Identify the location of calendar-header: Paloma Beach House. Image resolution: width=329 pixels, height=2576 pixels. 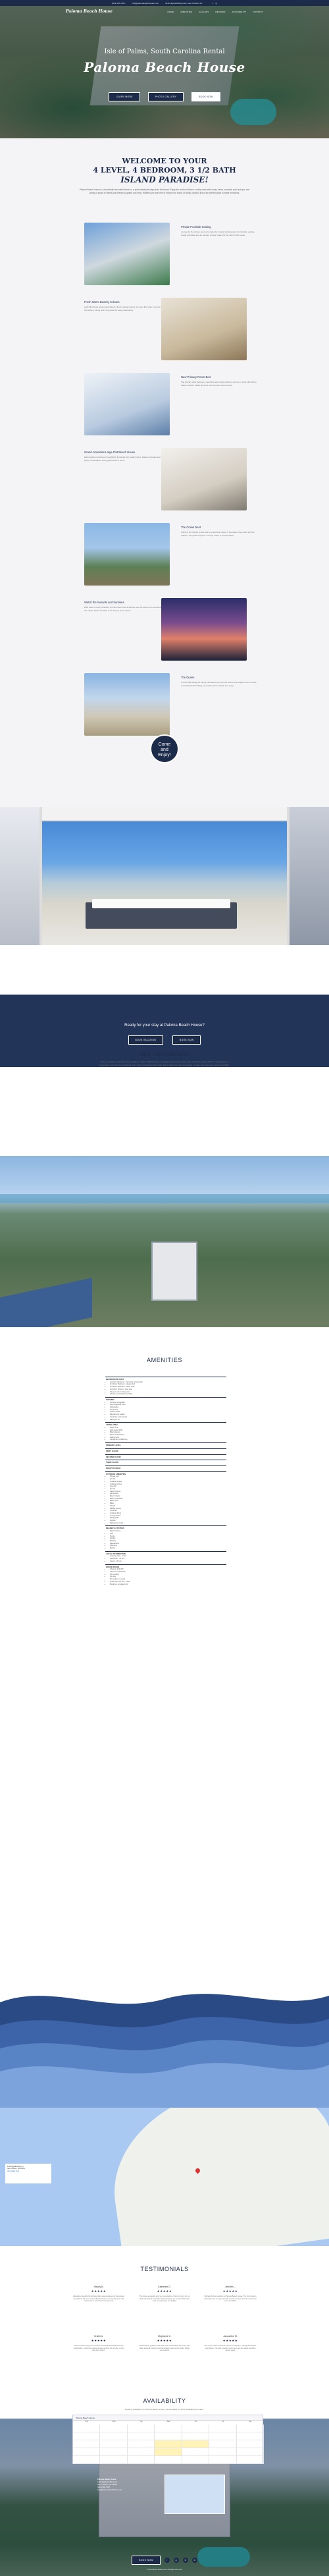
(168, 2418).